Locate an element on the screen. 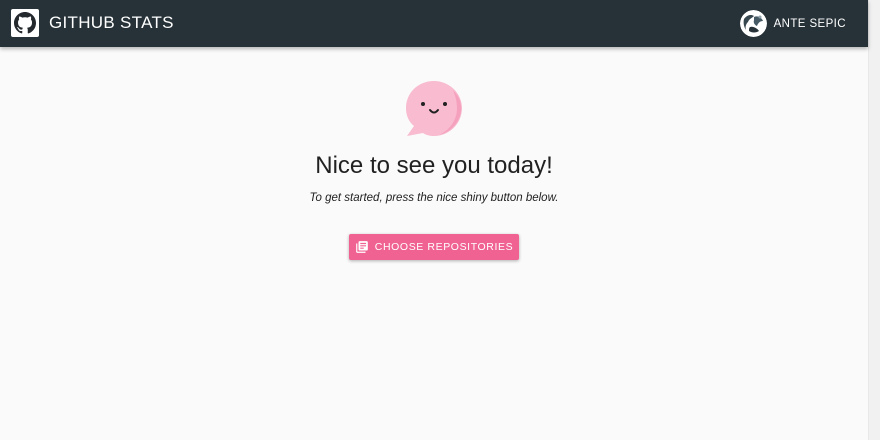  smiling-chat-bubble-icon is located at coordinates (434, 109).